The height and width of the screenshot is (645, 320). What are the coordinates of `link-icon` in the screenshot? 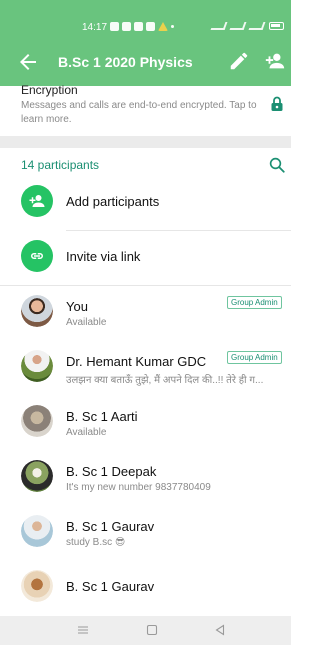 It's located at (37, 256).